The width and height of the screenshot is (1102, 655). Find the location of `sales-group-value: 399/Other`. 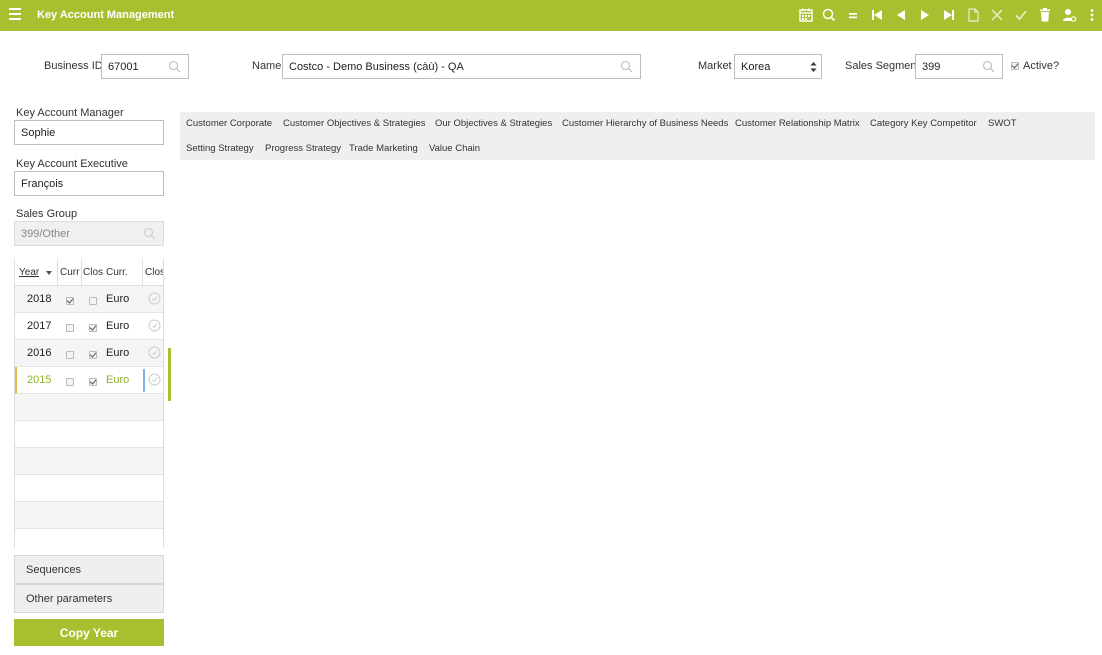

sales-group-value: 399/Other is located at coordinates (45, 234).